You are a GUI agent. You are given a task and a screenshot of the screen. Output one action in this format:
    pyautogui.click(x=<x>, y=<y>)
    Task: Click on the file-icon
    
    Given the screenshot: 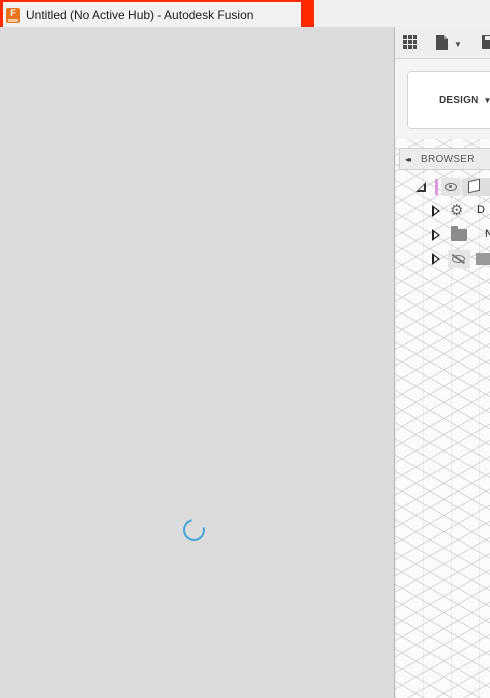 What is the action you would take?
    pyautogui.click(x=442, y=42)
    